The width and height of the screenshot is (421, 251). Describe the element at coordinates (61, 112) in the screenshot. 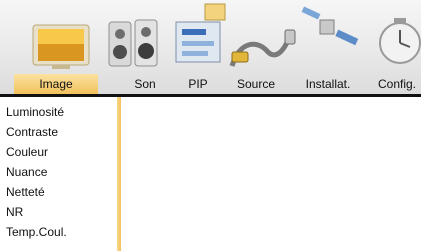

I see `menu-item-luminosite: Luminosité` at that location.